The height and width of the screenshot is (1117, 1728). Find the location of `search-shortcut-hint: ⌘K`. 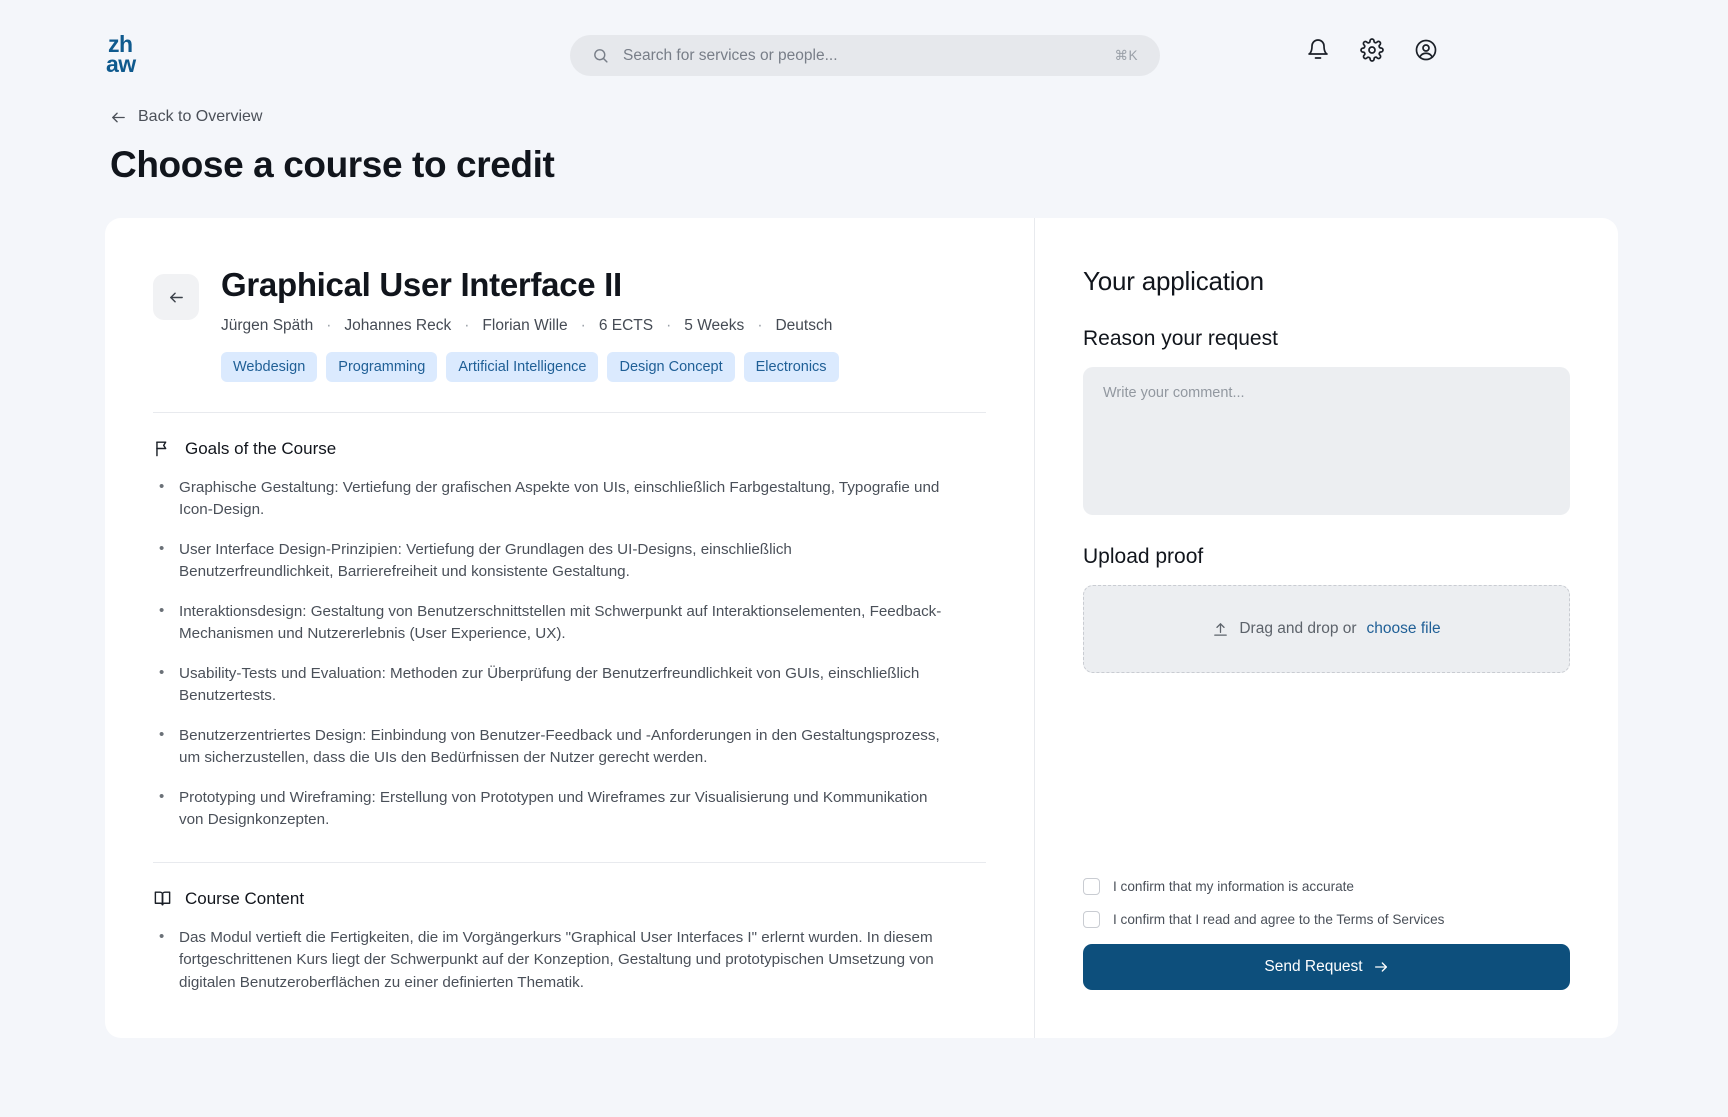

search-shortcut-hint: ⌘K is located at coordinates (1126, 55).